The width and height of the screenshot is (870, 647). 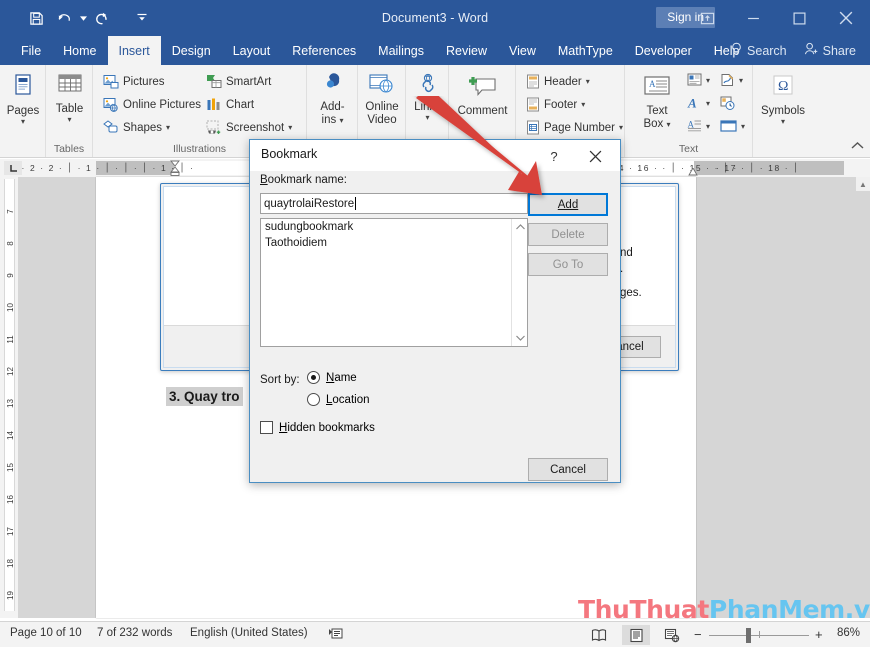 What do you see at coordinates (657, 111) in the screenshot?
I see `text-box-label-1: Text` at bounding box center [657, 111].